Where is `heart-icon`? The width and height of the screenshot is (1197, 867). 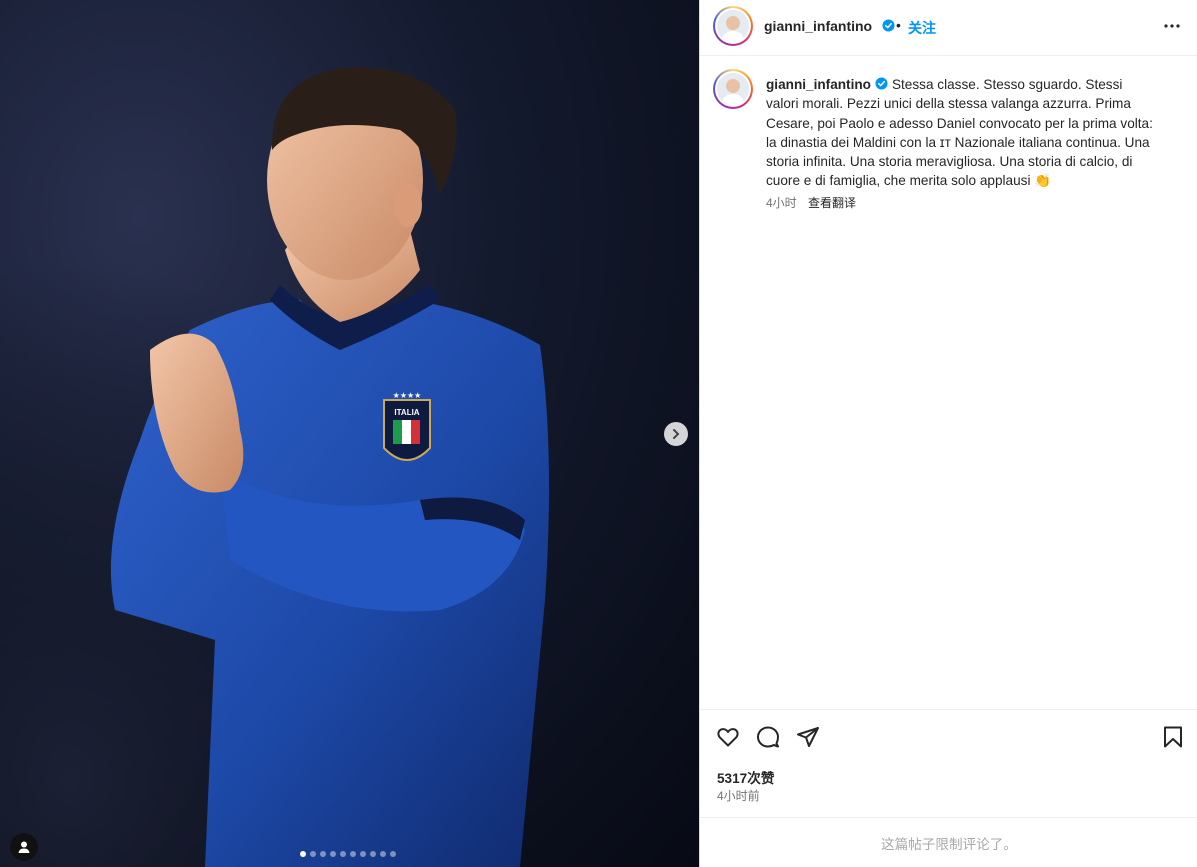 heart-icon is located at coordinates (728, 737).